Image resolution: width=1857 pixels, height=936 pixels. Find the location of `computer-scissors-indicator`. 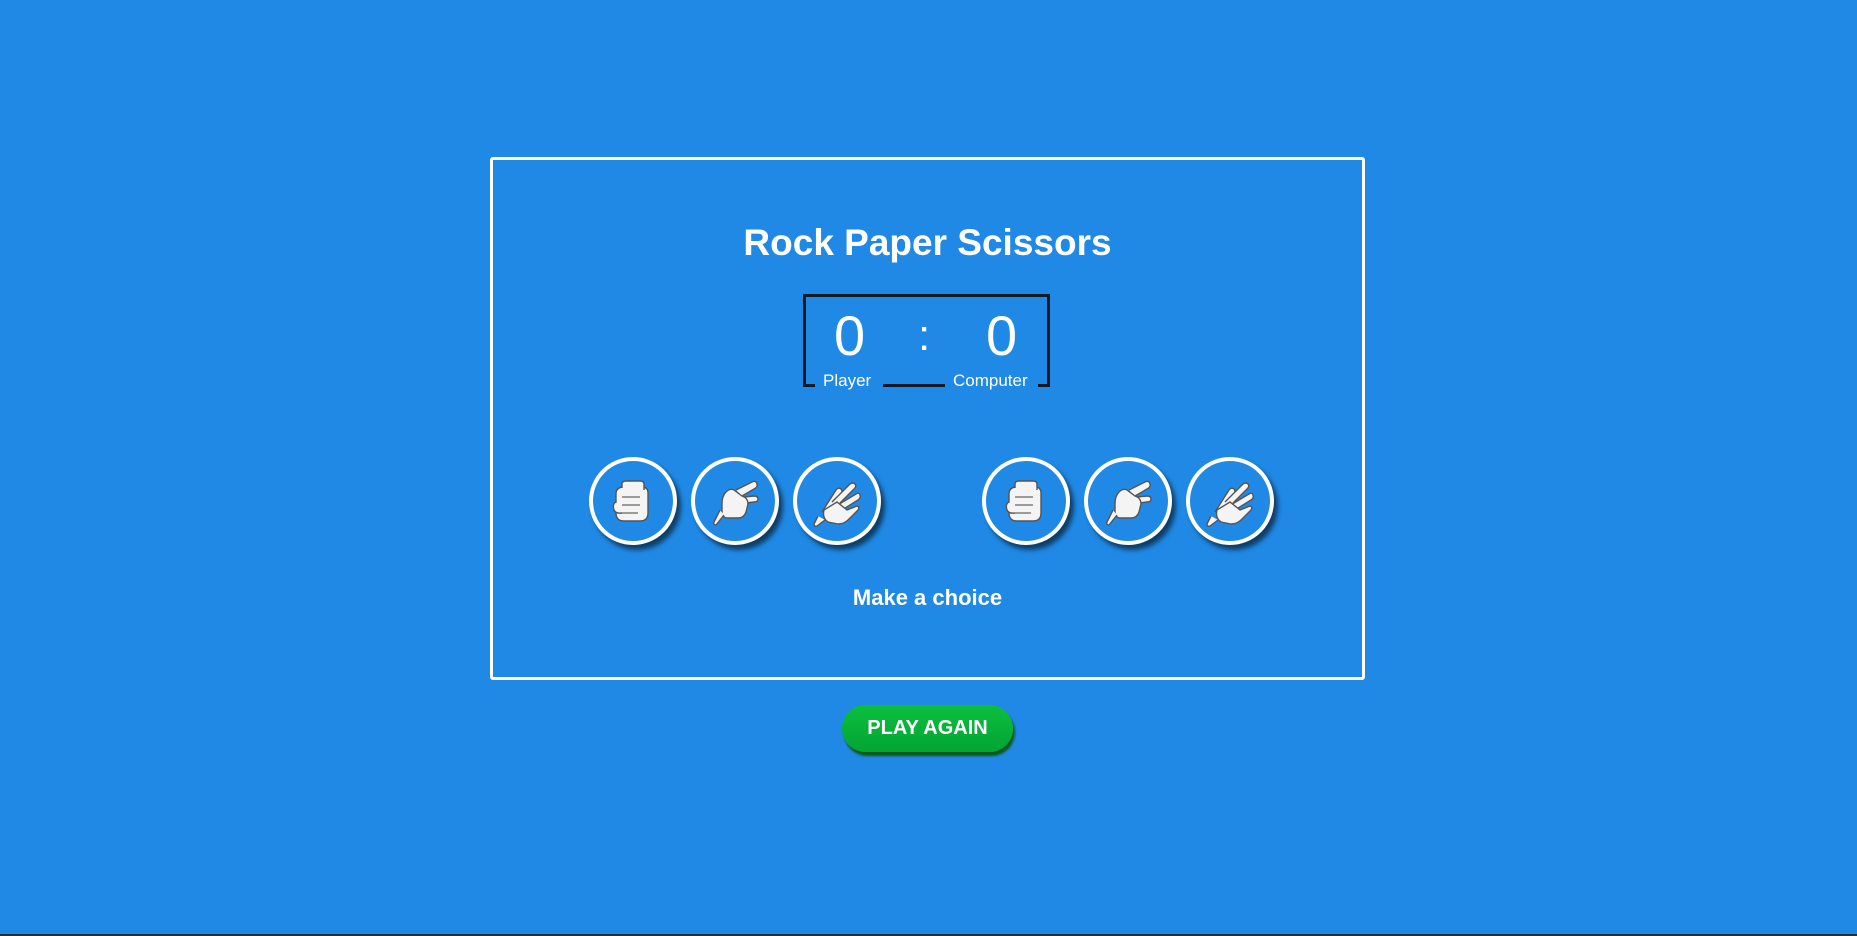

computer-scissors-indicator is located at coordinates (1128, 501).